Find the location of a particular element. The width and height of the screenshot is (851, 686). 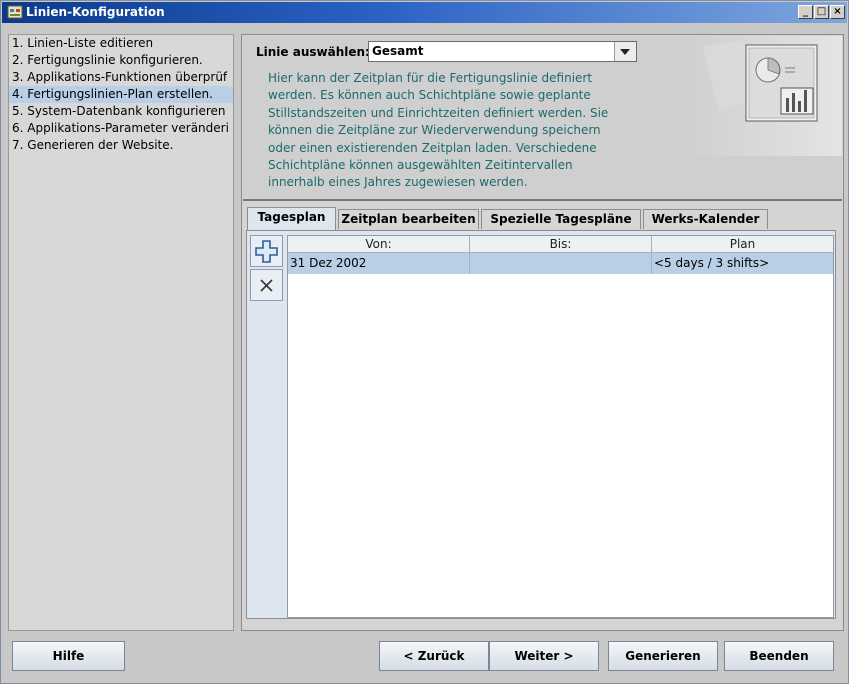

cell-bis is located at coordinates (561, 263).